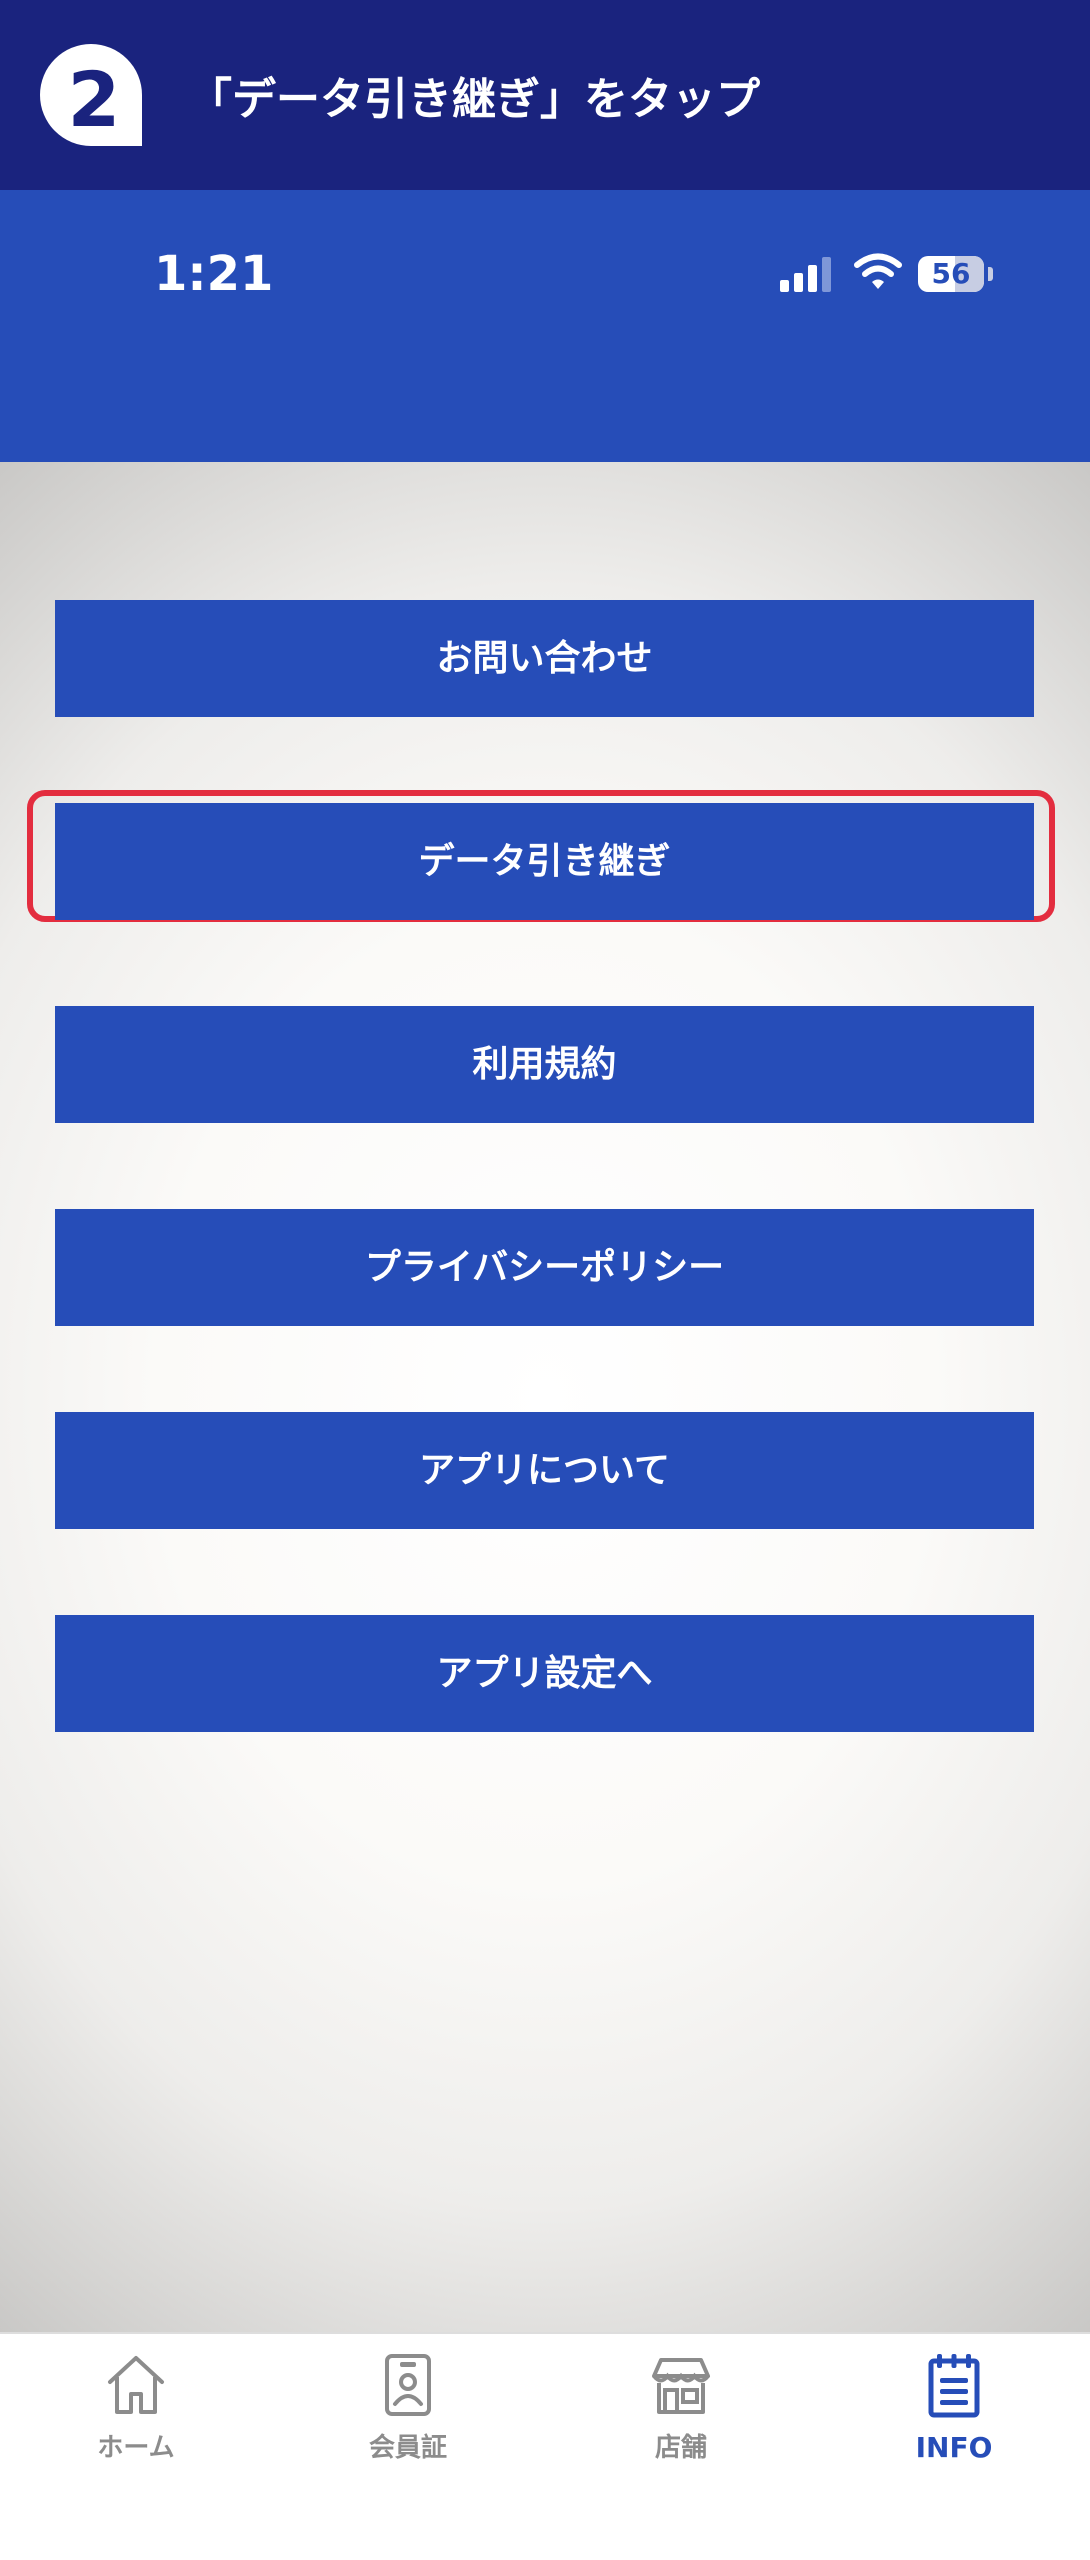 The image size is (1090, 2560). I want to click on tab-label-info: INFO, so click(954, 2447).